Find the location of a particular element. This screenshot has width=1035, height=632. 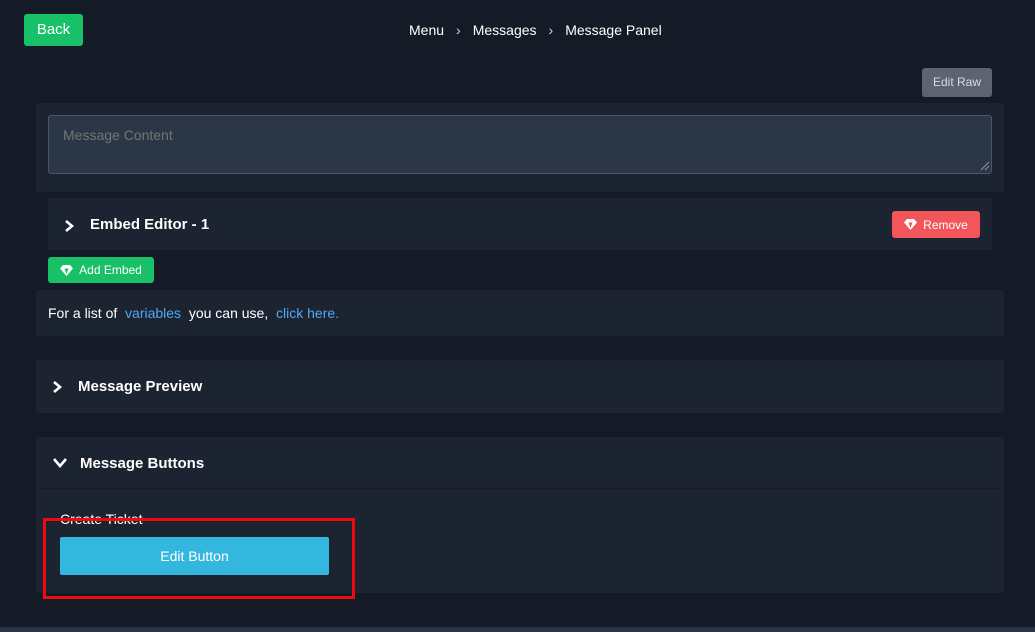

remove-embed-button: Remove is located at coordinates (936, 224).